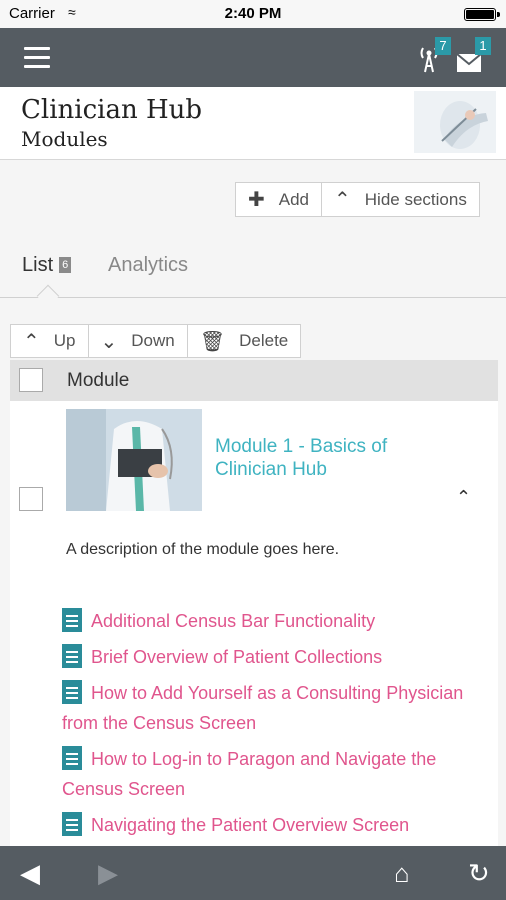 This screenshot has height=900, width=506. Describe the element at coordinates (479, 873) in the screenshot. I see `refresh-icon: ↻` at that location.